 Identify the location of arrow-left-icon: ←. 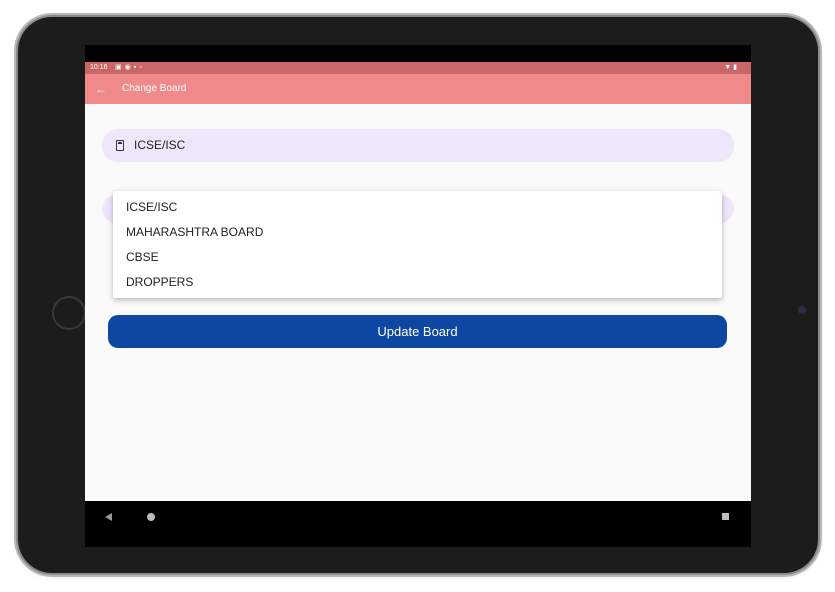
(101, 89).